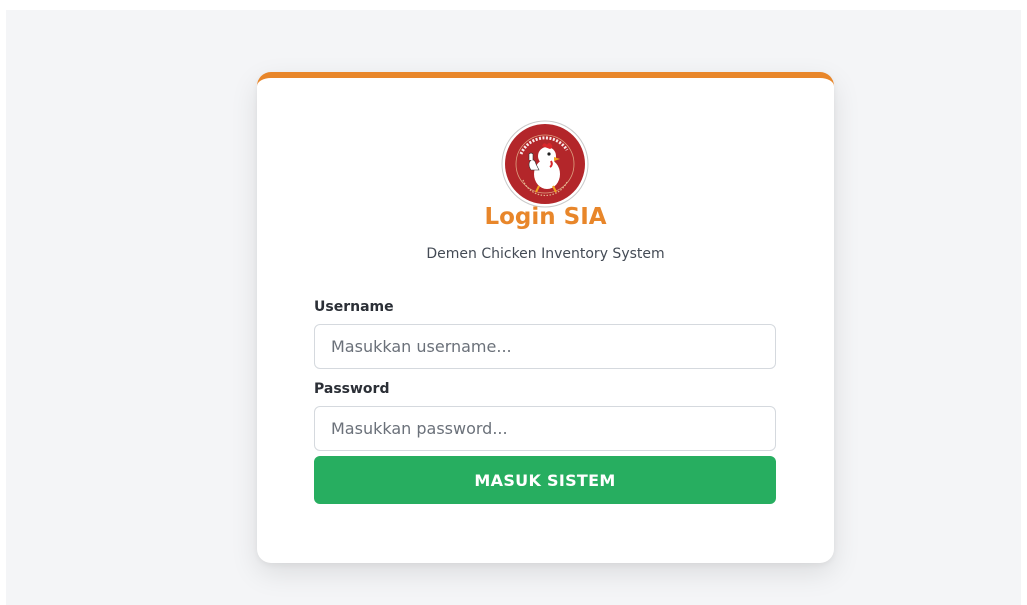  What do you see at coordinates (545, 346) in the screenshot?
I see `username-input` at bounding box center [545, 346].